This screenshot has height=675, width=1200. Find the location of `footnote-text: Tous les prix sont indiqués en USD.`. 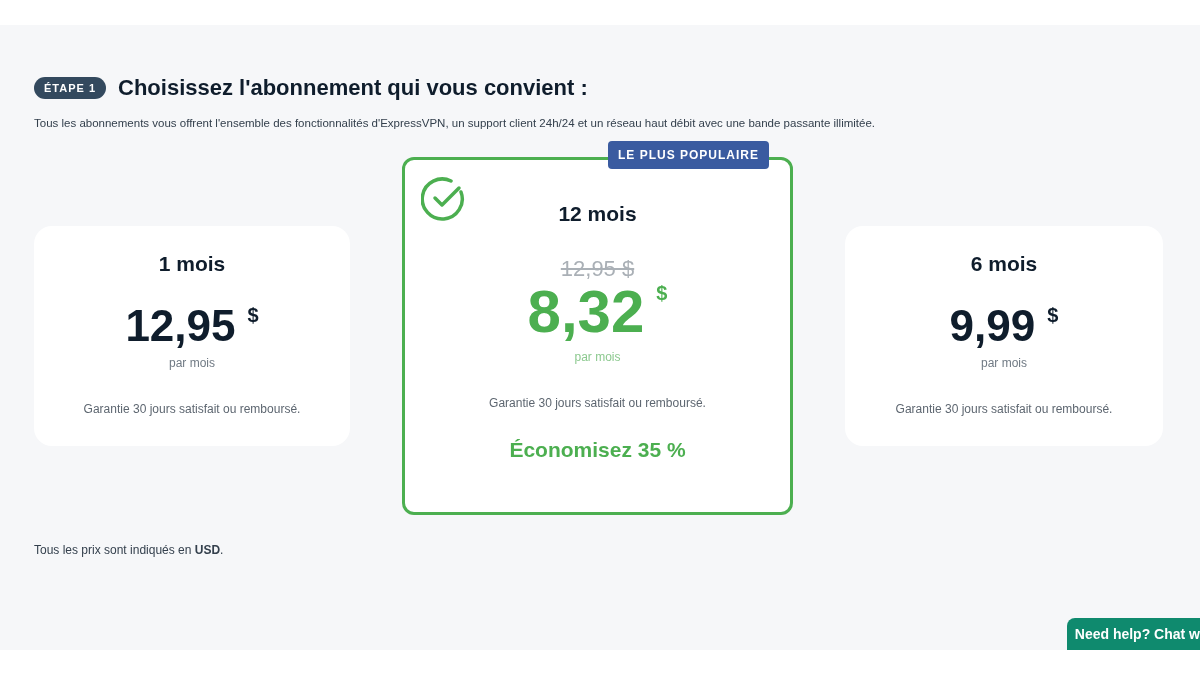

footnote-text: Tous les prix sont indiqués en USD. is located at coordinates (129, 550).